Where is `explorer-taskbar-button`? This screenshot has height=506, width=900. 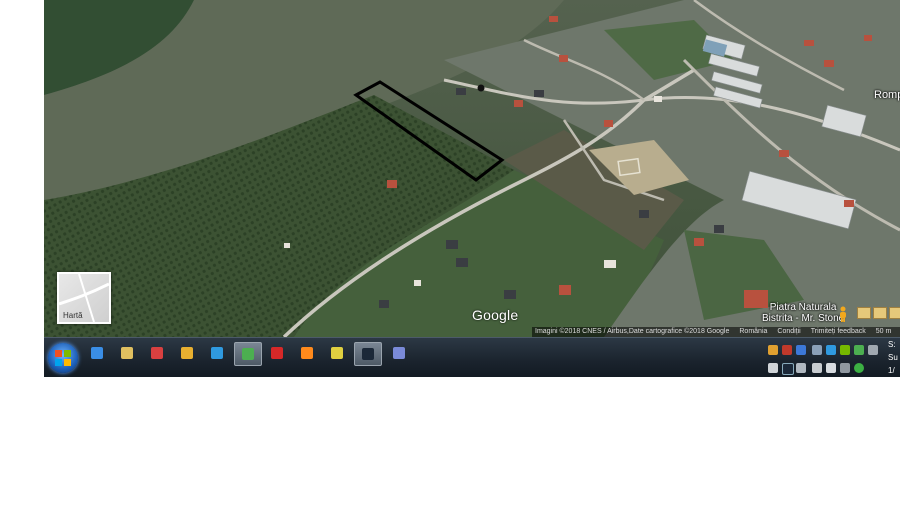 explorer-taskbar-button is located at coordinates (127, 353).